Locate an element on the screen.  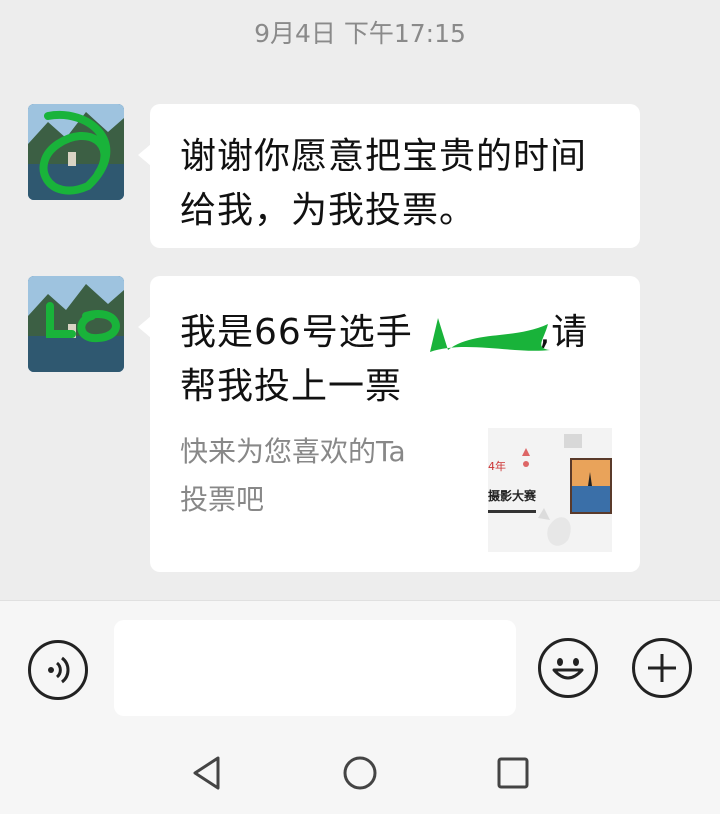
emoji-button is located at coordinates (568, 668).